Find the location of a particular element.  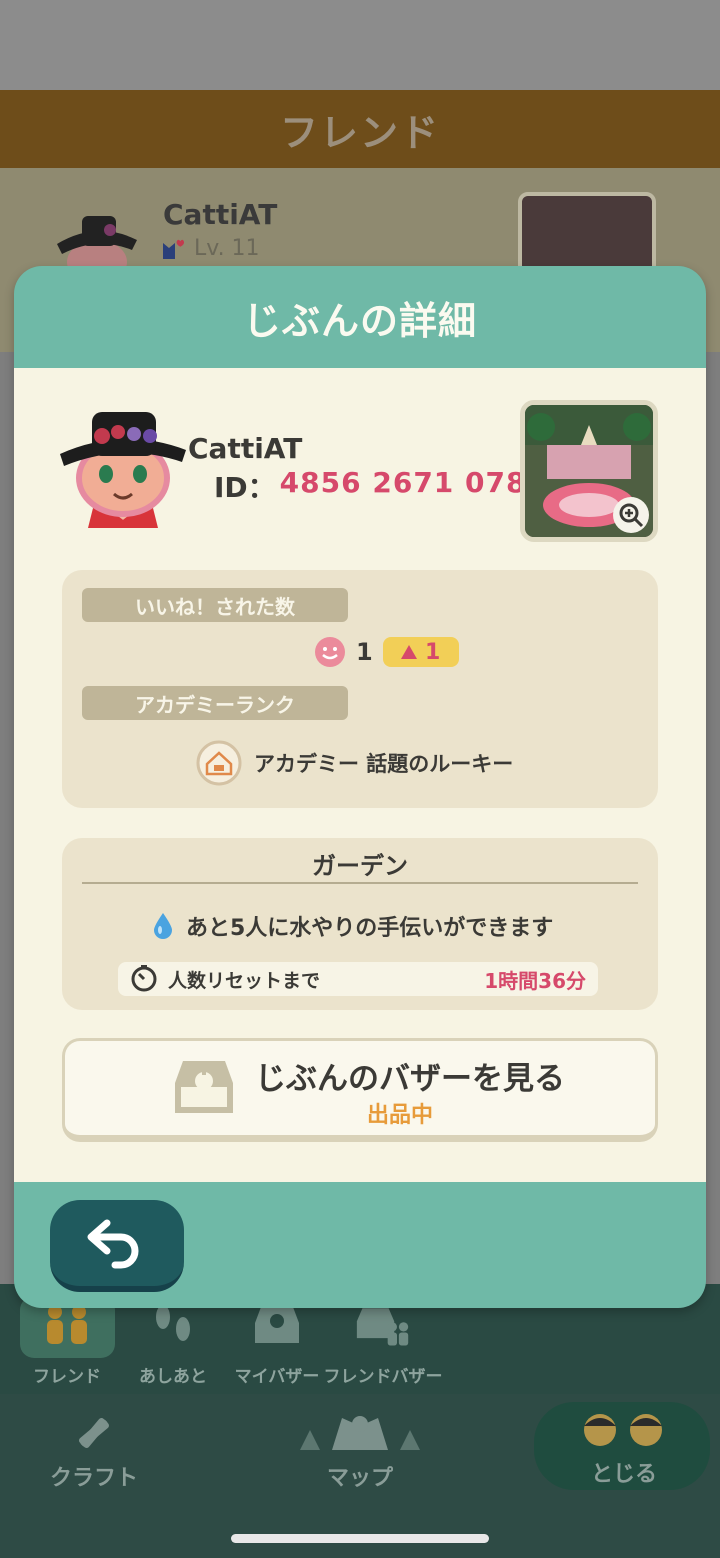

likes-increase-value: 1 is located at coordinates (433, 652).